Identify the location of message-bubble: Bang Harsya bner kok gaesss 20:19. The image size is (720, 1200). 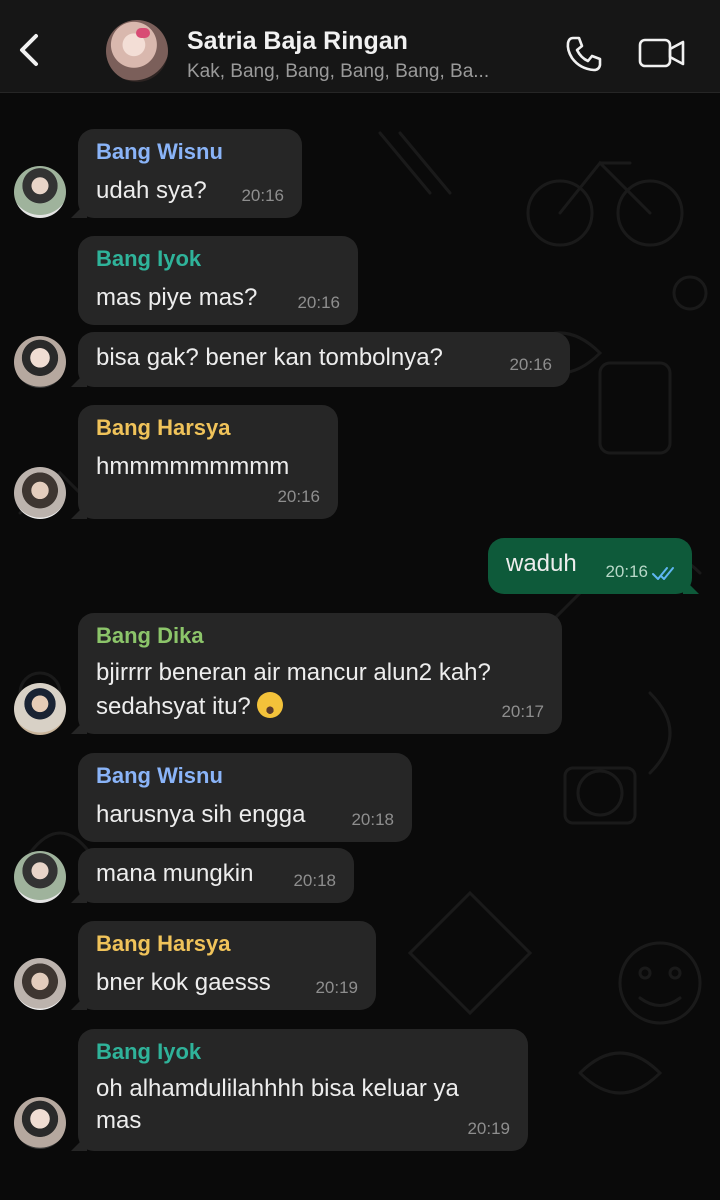
(223, 965).